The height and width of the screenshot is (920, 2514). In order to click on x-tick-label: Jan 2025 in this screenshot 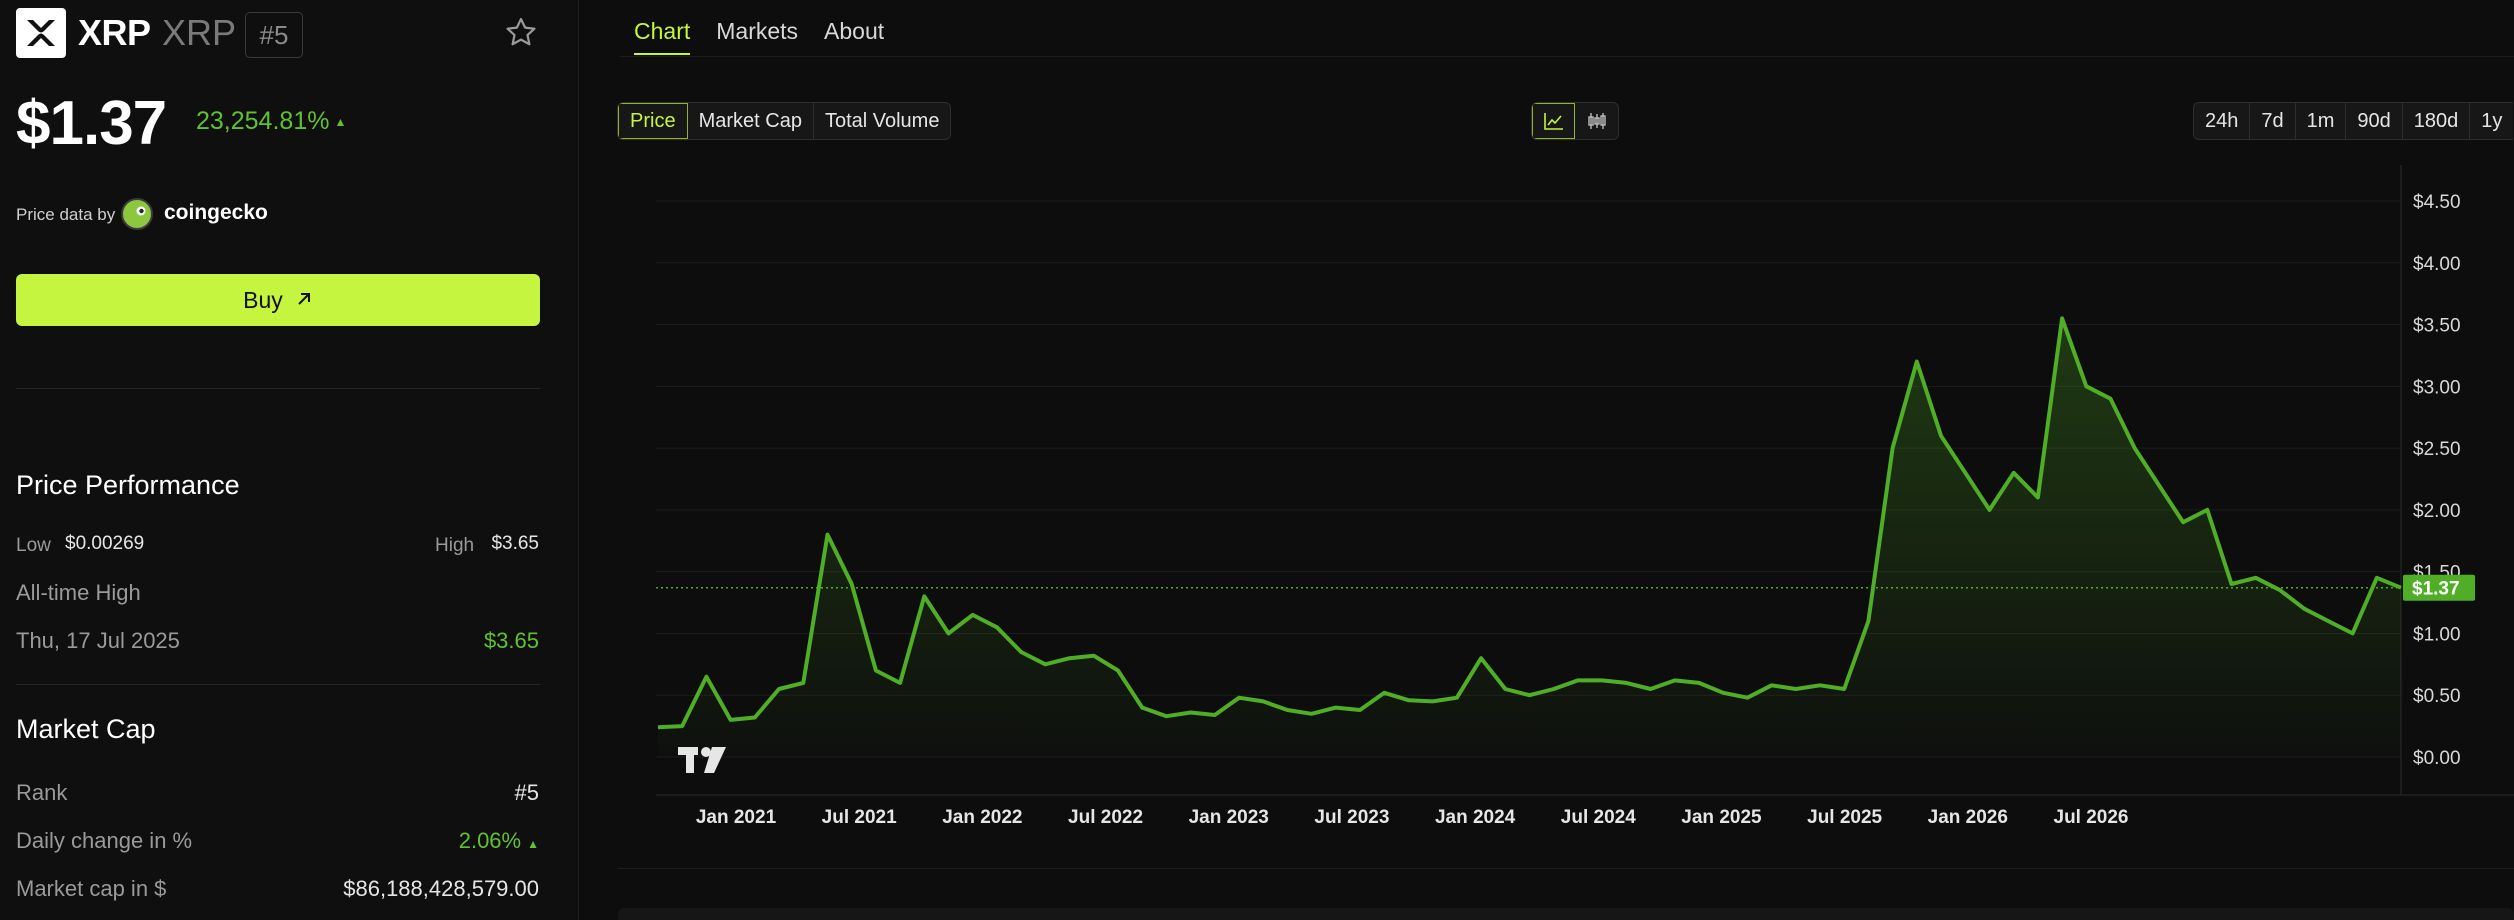, I will do `click(1721, 817)`.